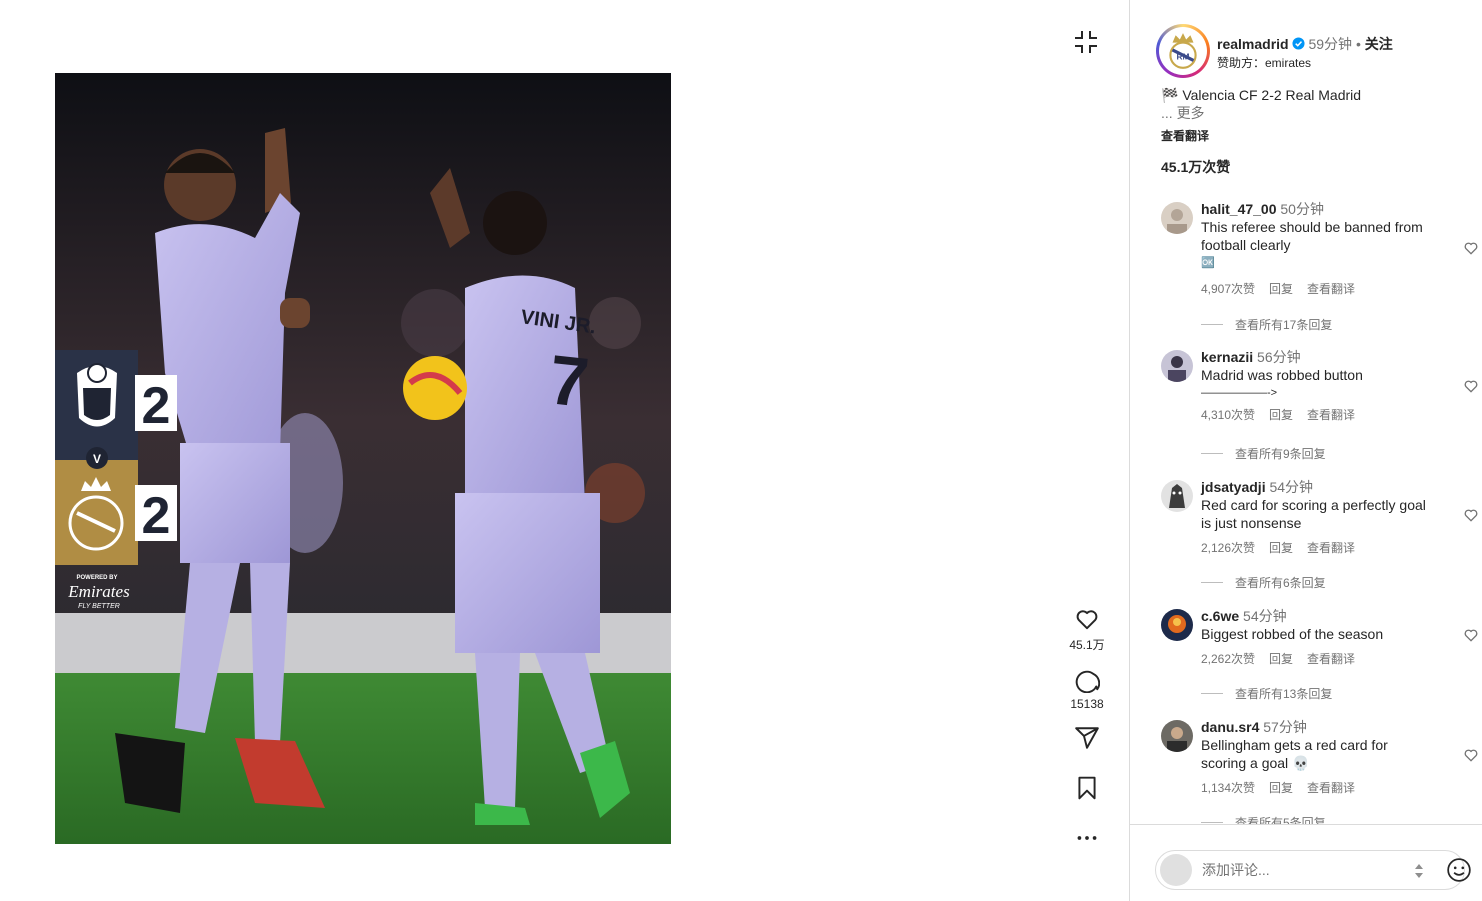 The image size is (1482, 901). What do you see at coordinates (1239, 393) in the screenshot?
I see `comment-extra: ——————->` at bounding box center [1239, 393].